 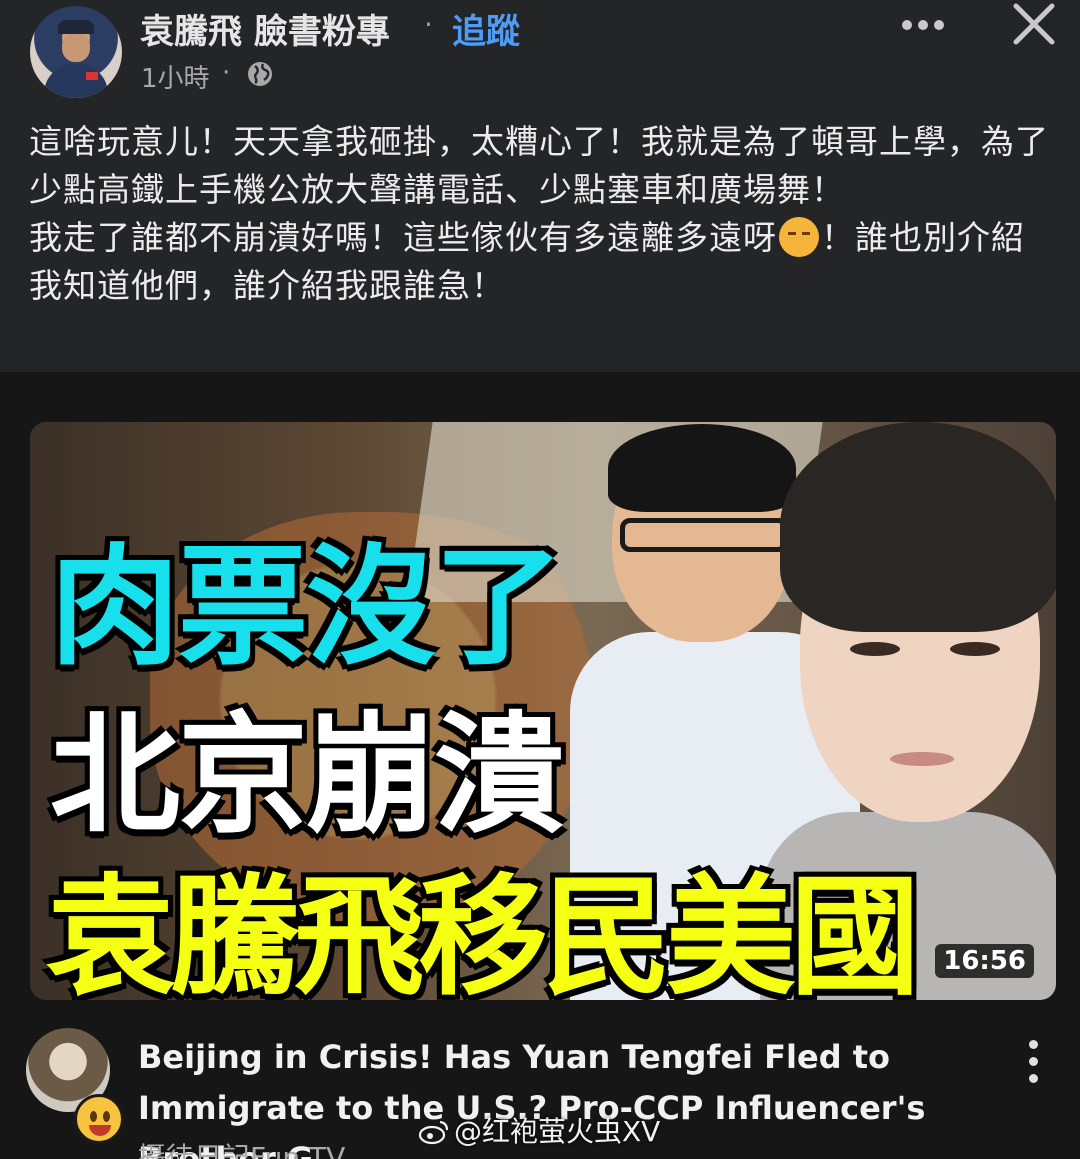 I want to click on emoji-mouth, so click(x=100, y=1130).